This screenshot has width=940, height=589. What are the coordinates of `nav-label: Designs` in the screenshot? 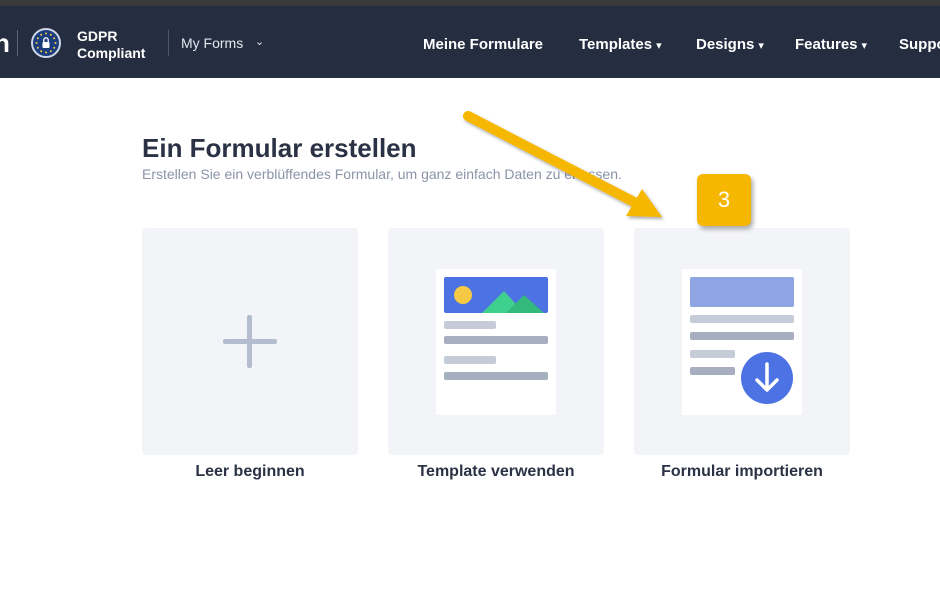 It's located at (725, 44).